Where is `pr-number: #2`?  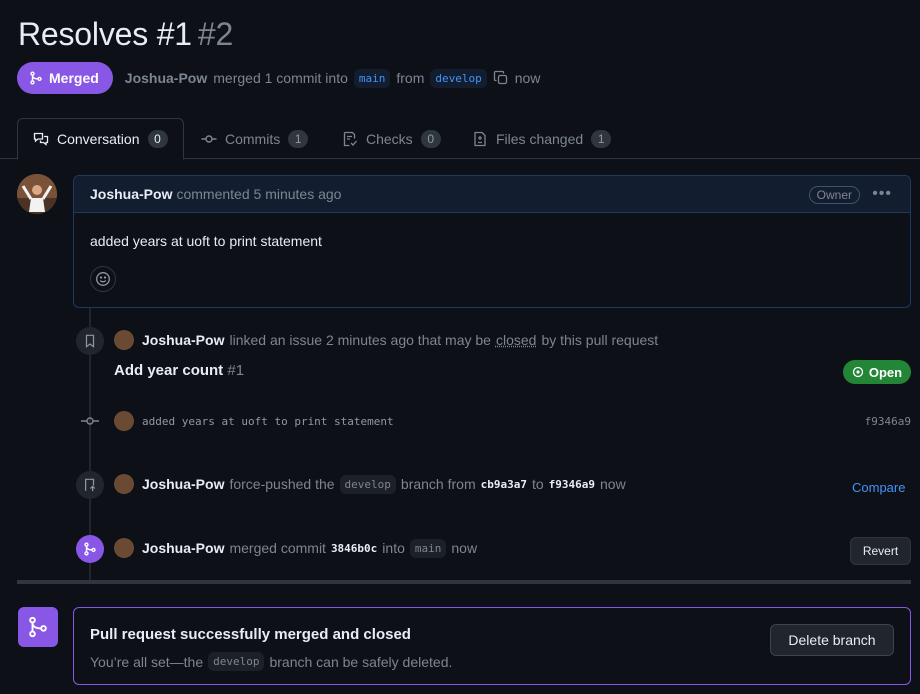
pr-number: #2 is located at coordinates (215, 34).